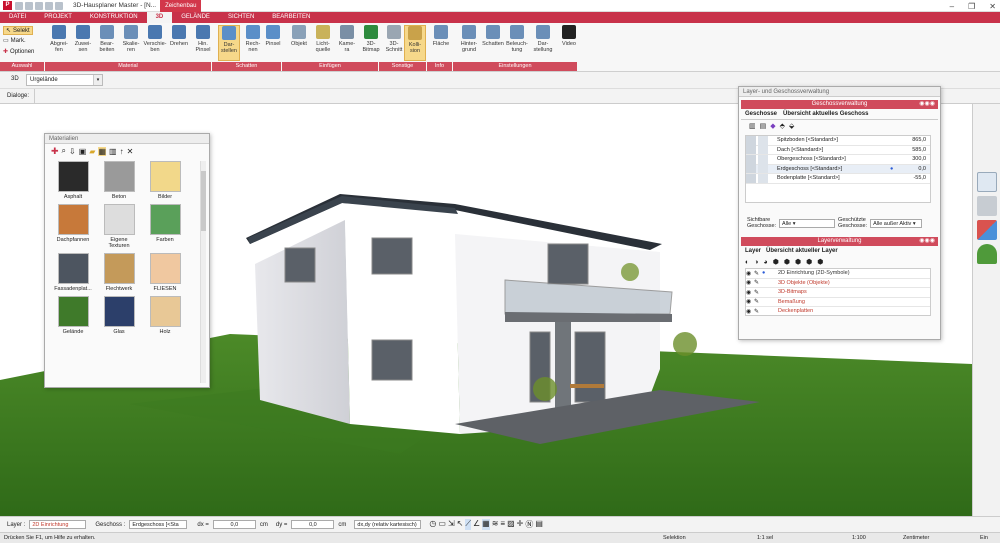  I want to click on angle-icon: ∠, so click(476, 524).